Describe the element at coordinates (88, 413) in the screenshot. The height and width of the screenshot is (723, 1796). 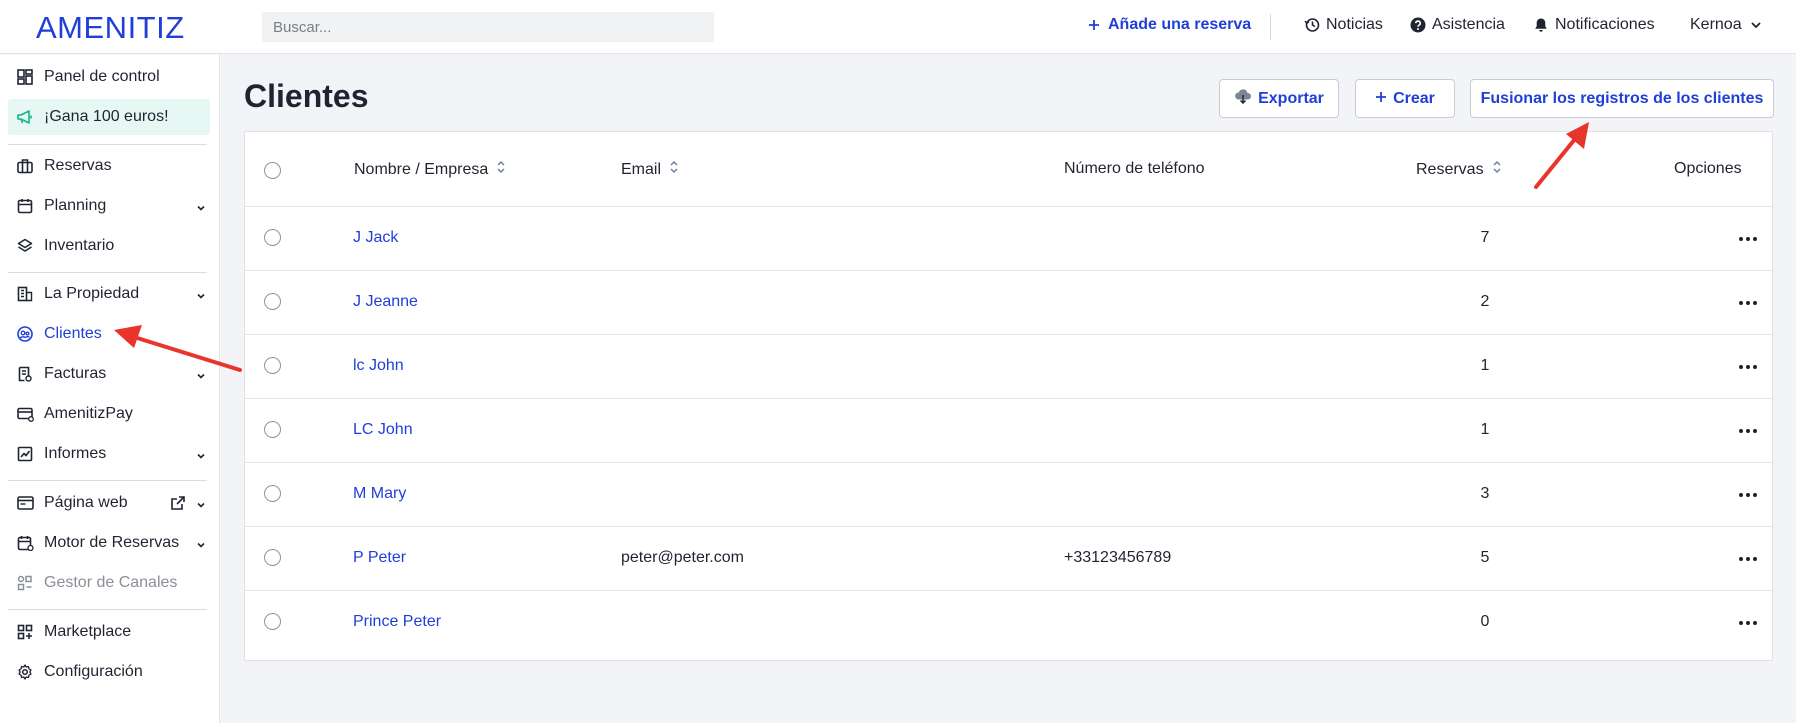
I see `sidebar-item-label: AmenitizPay` at that location.